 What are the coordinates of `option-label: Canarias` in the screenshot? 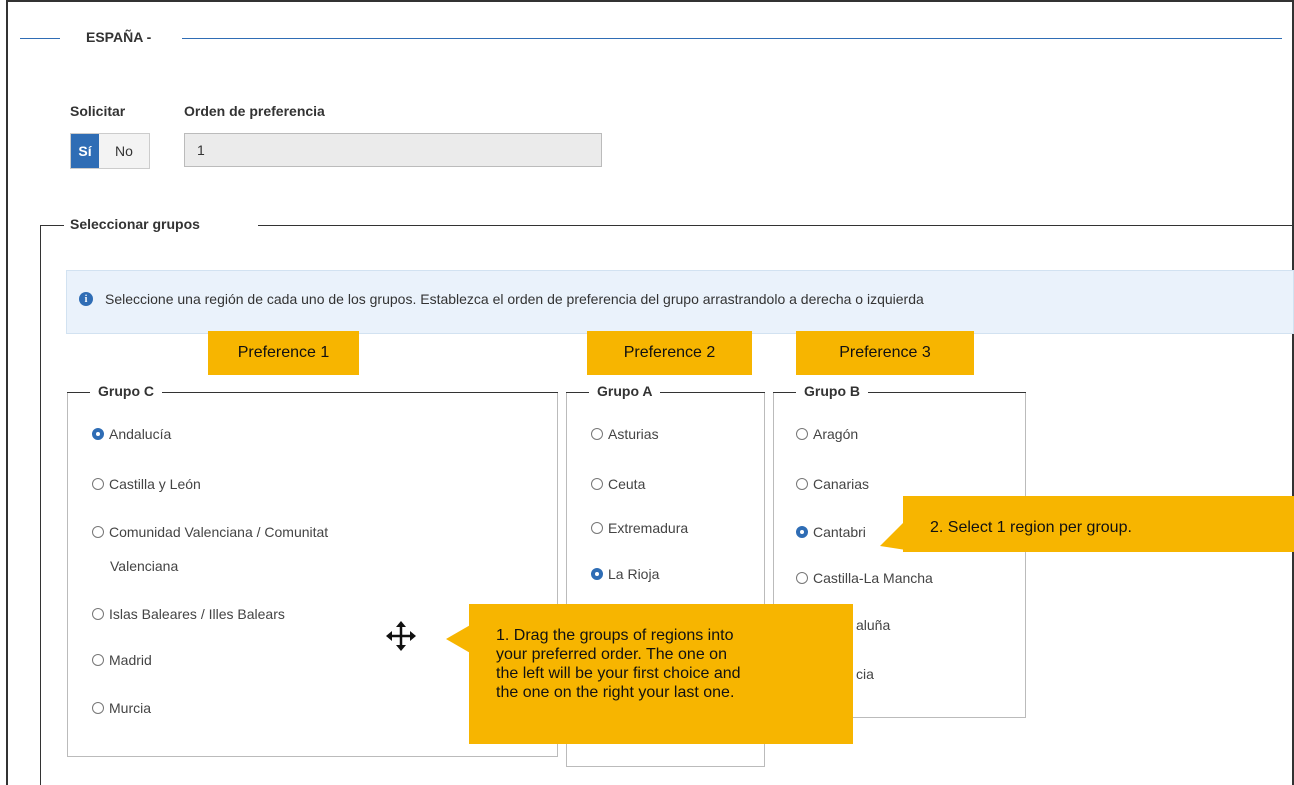 It's located at (841, 484).